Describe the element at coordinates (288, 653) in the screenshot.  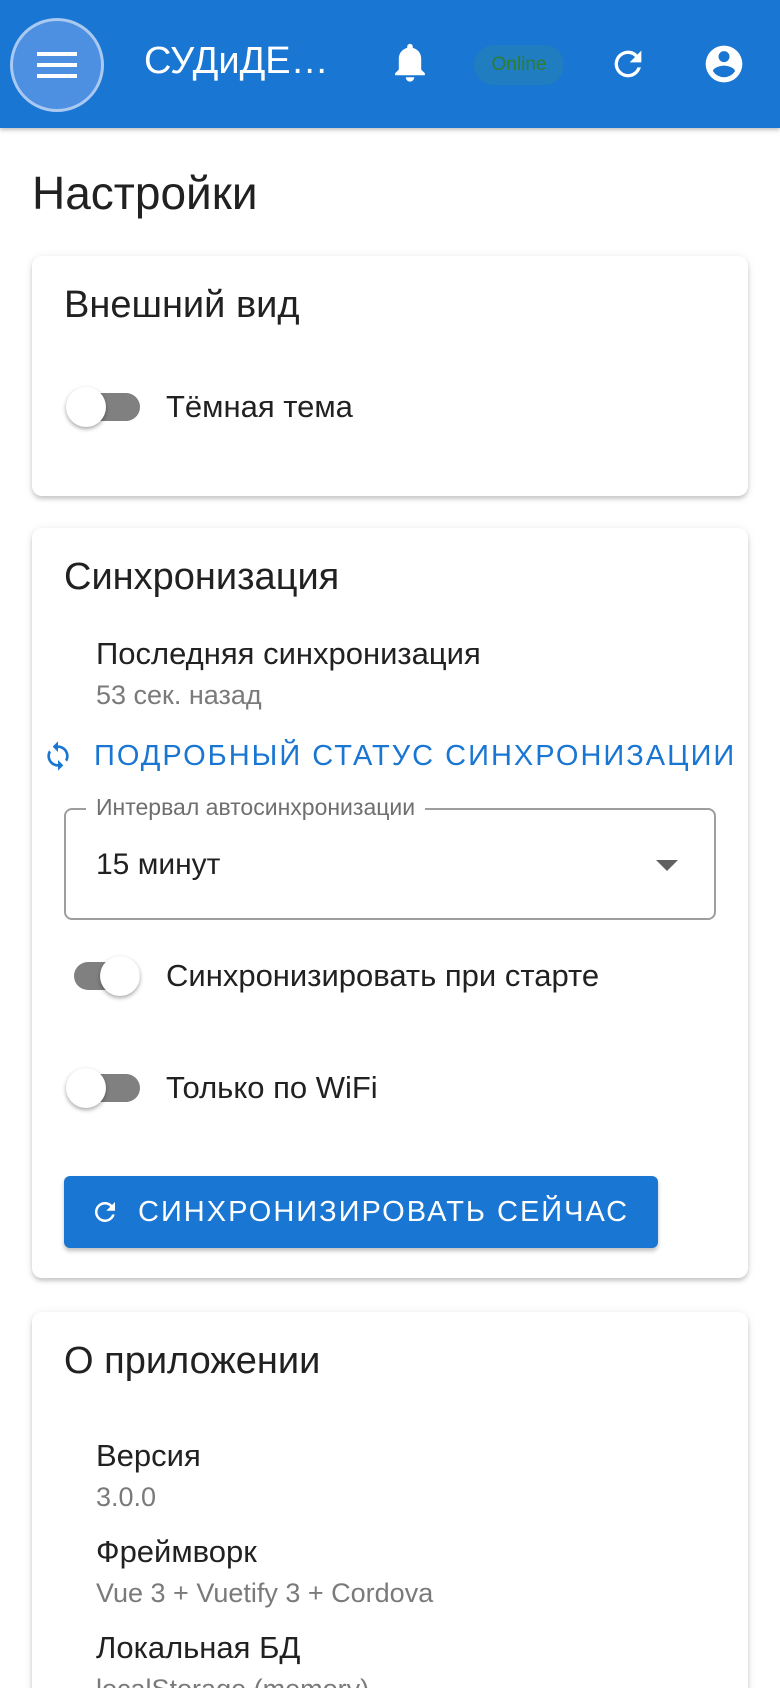
I see `last-sync-label: Последняя синхронизация` at that location.